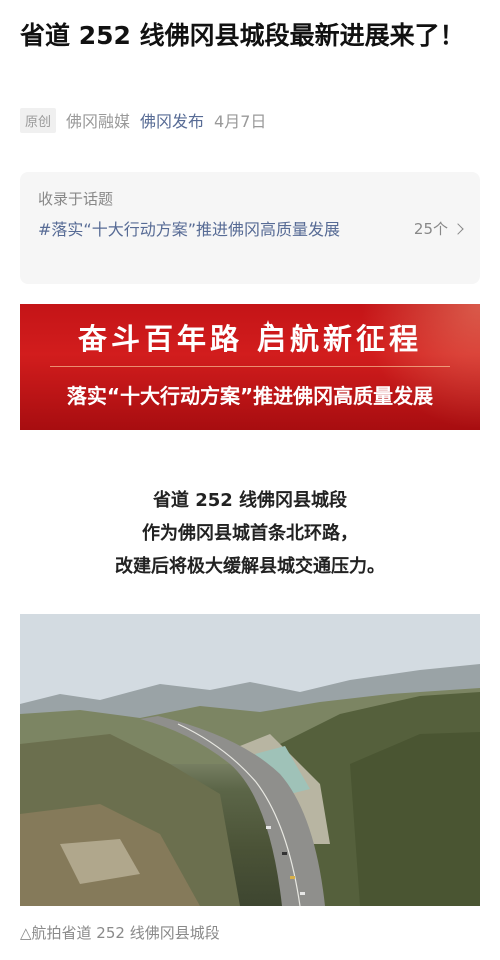 Image resolution: width=500 pixels, height=960 pixels. Describe the element at coordinates (458, 228) in the screenshot. I see `chevron-right-icon` at that location.